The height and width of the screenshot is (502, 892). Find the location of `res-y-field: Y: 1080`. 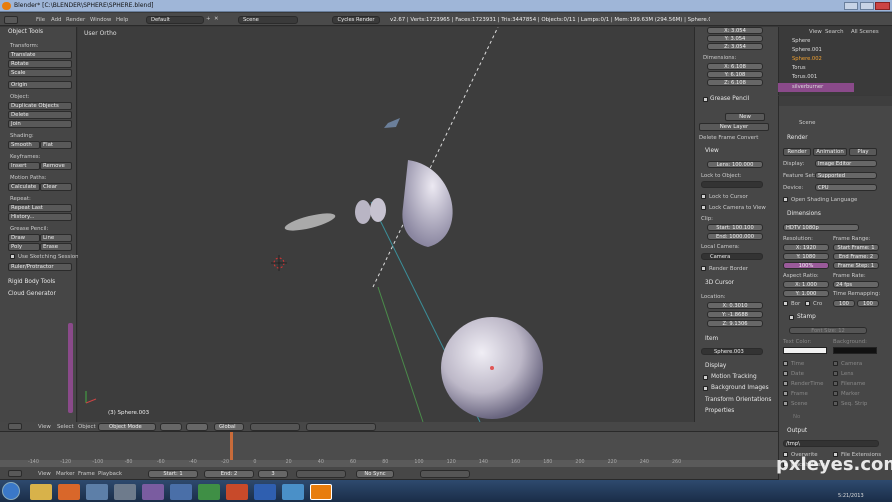

res-y-field: Y: 1080 is located at coordinates (806, 256).